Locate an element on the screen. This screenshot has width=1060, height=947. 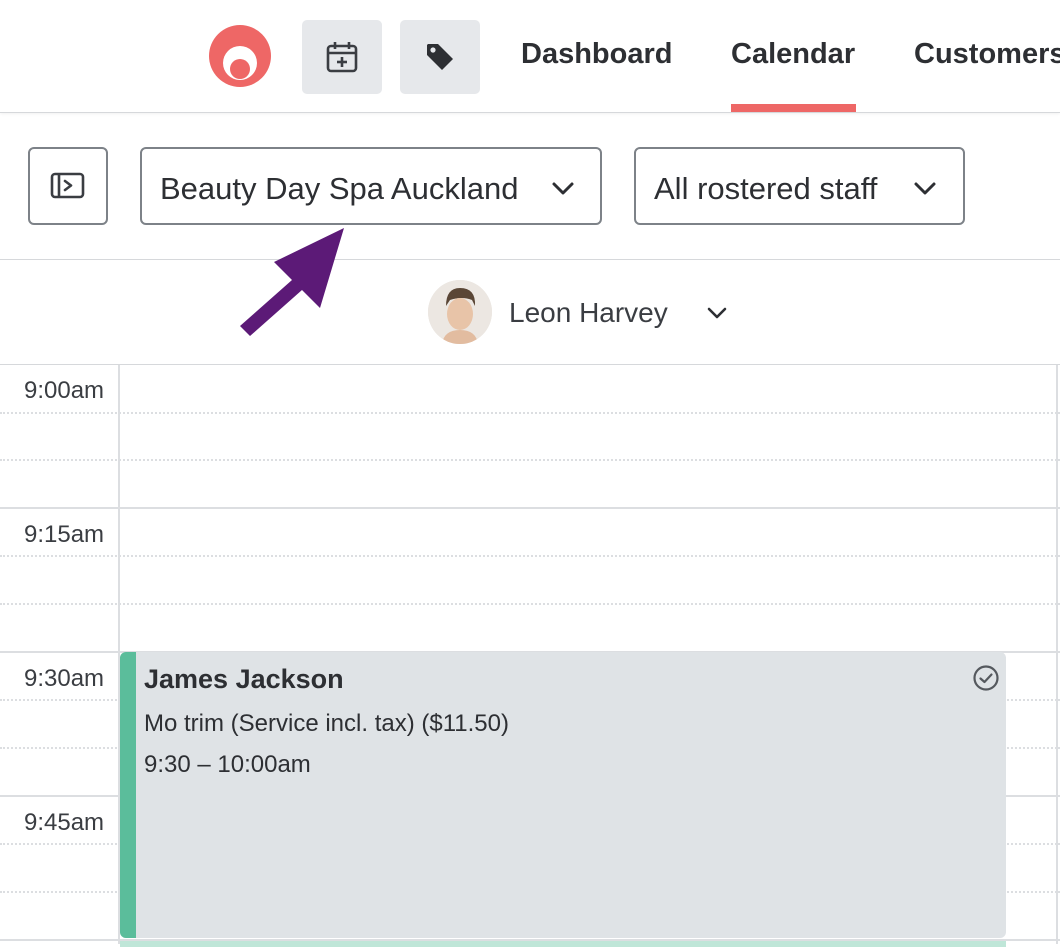
new-appointment-button is located at coordinates (342, 57).